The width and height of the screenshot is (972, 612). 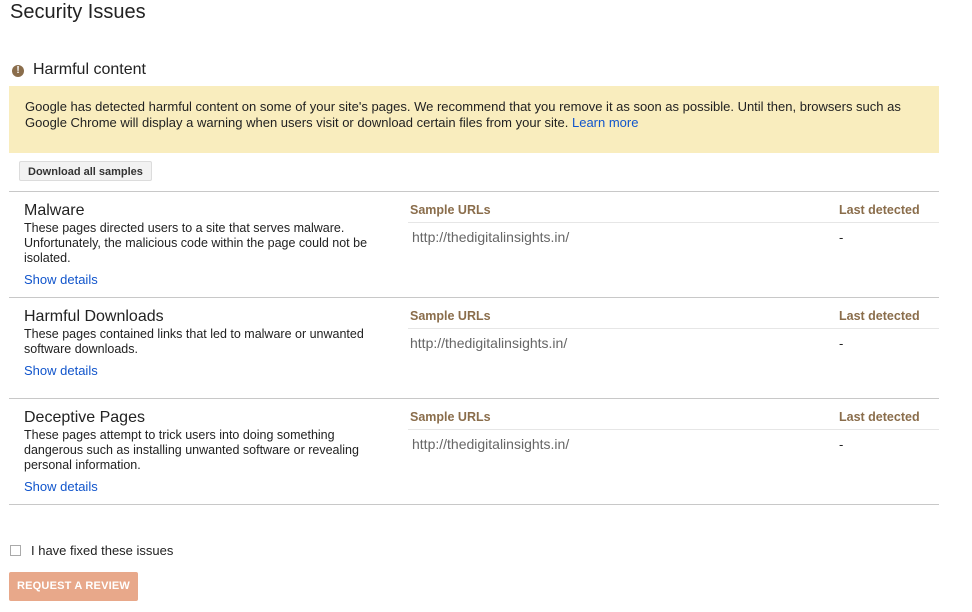 What do you see at coordinates (94, 316) in the screenshot?
I see `issue-title: Harmful Downloads` at bounding box center [94, 316].